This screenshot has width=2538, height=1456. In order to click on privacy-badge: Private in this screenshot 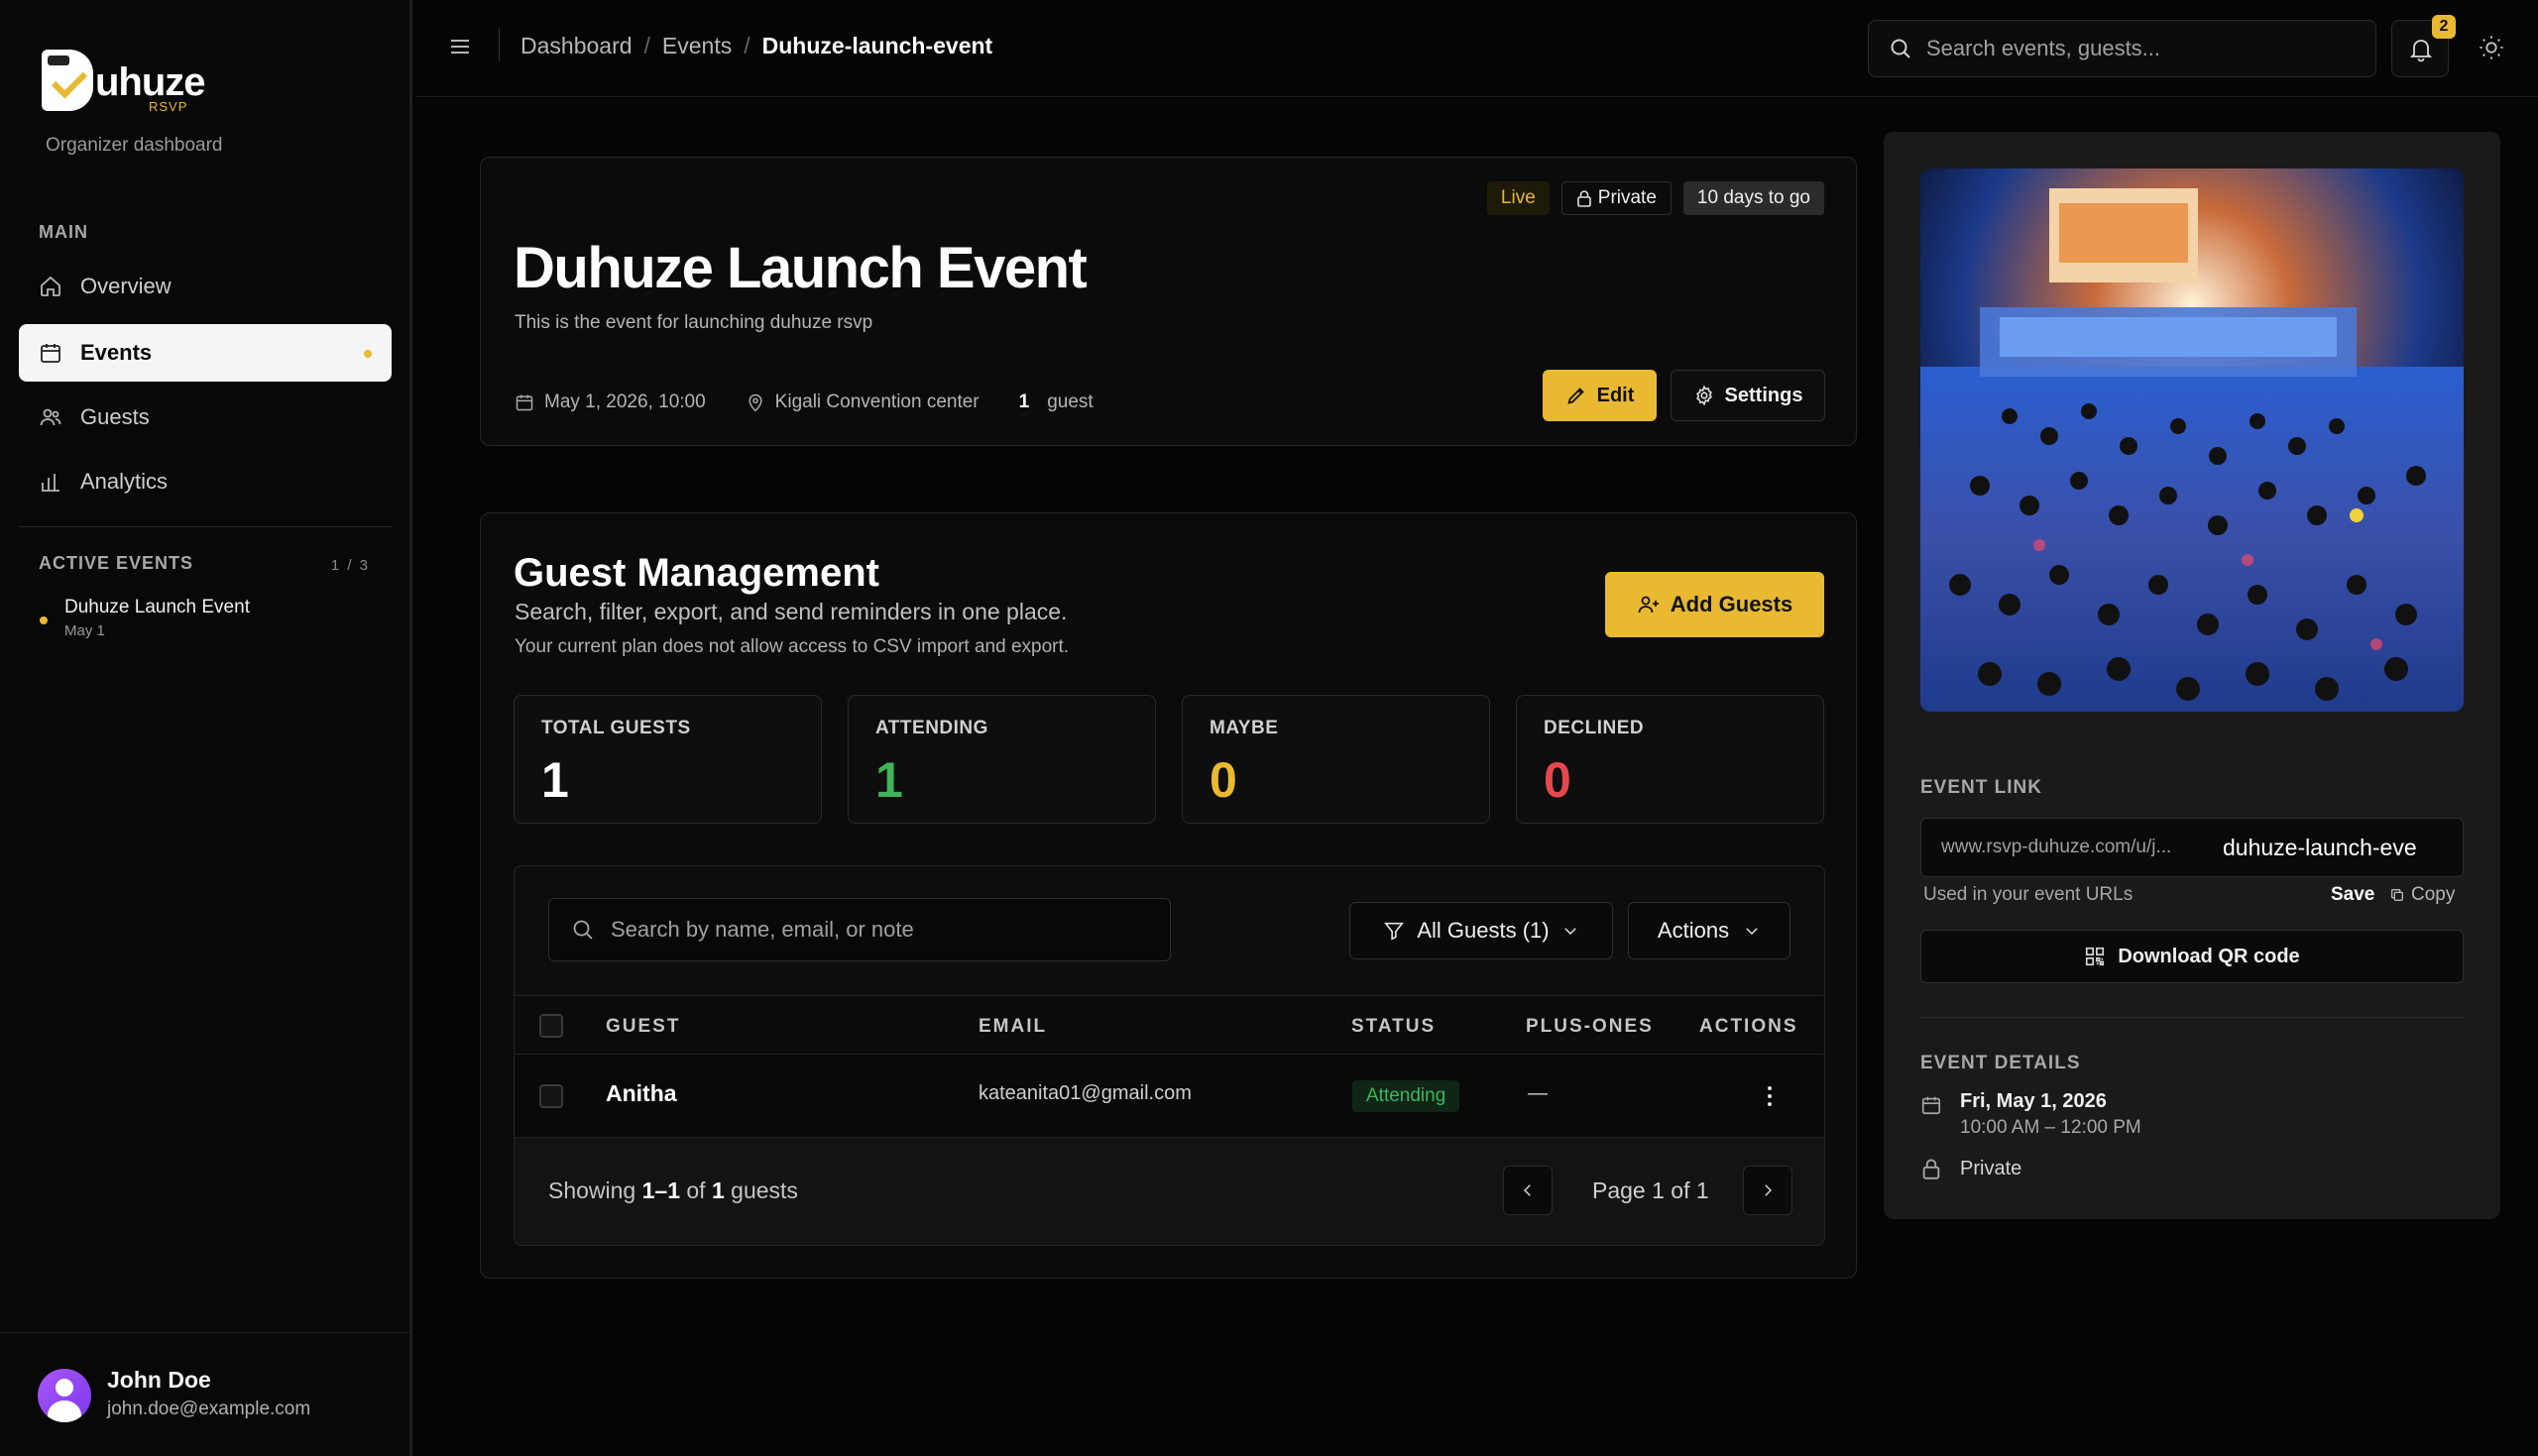, I will do `click(1616, 198)`.